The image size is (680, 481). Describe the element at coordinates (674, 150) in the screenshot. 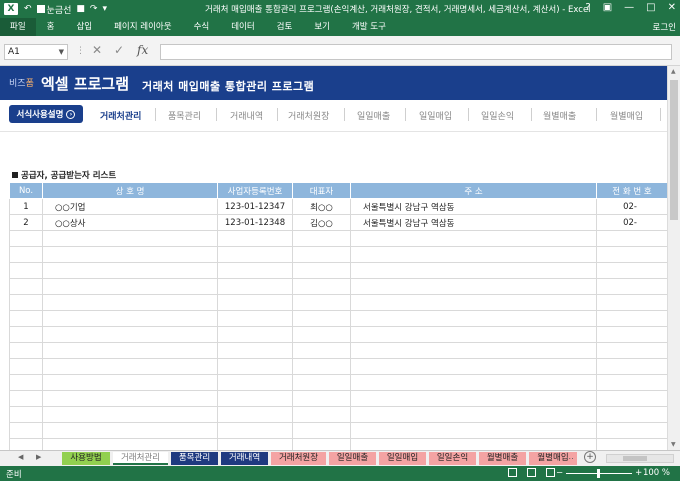

I see `scrollbar-thumb` at that location.